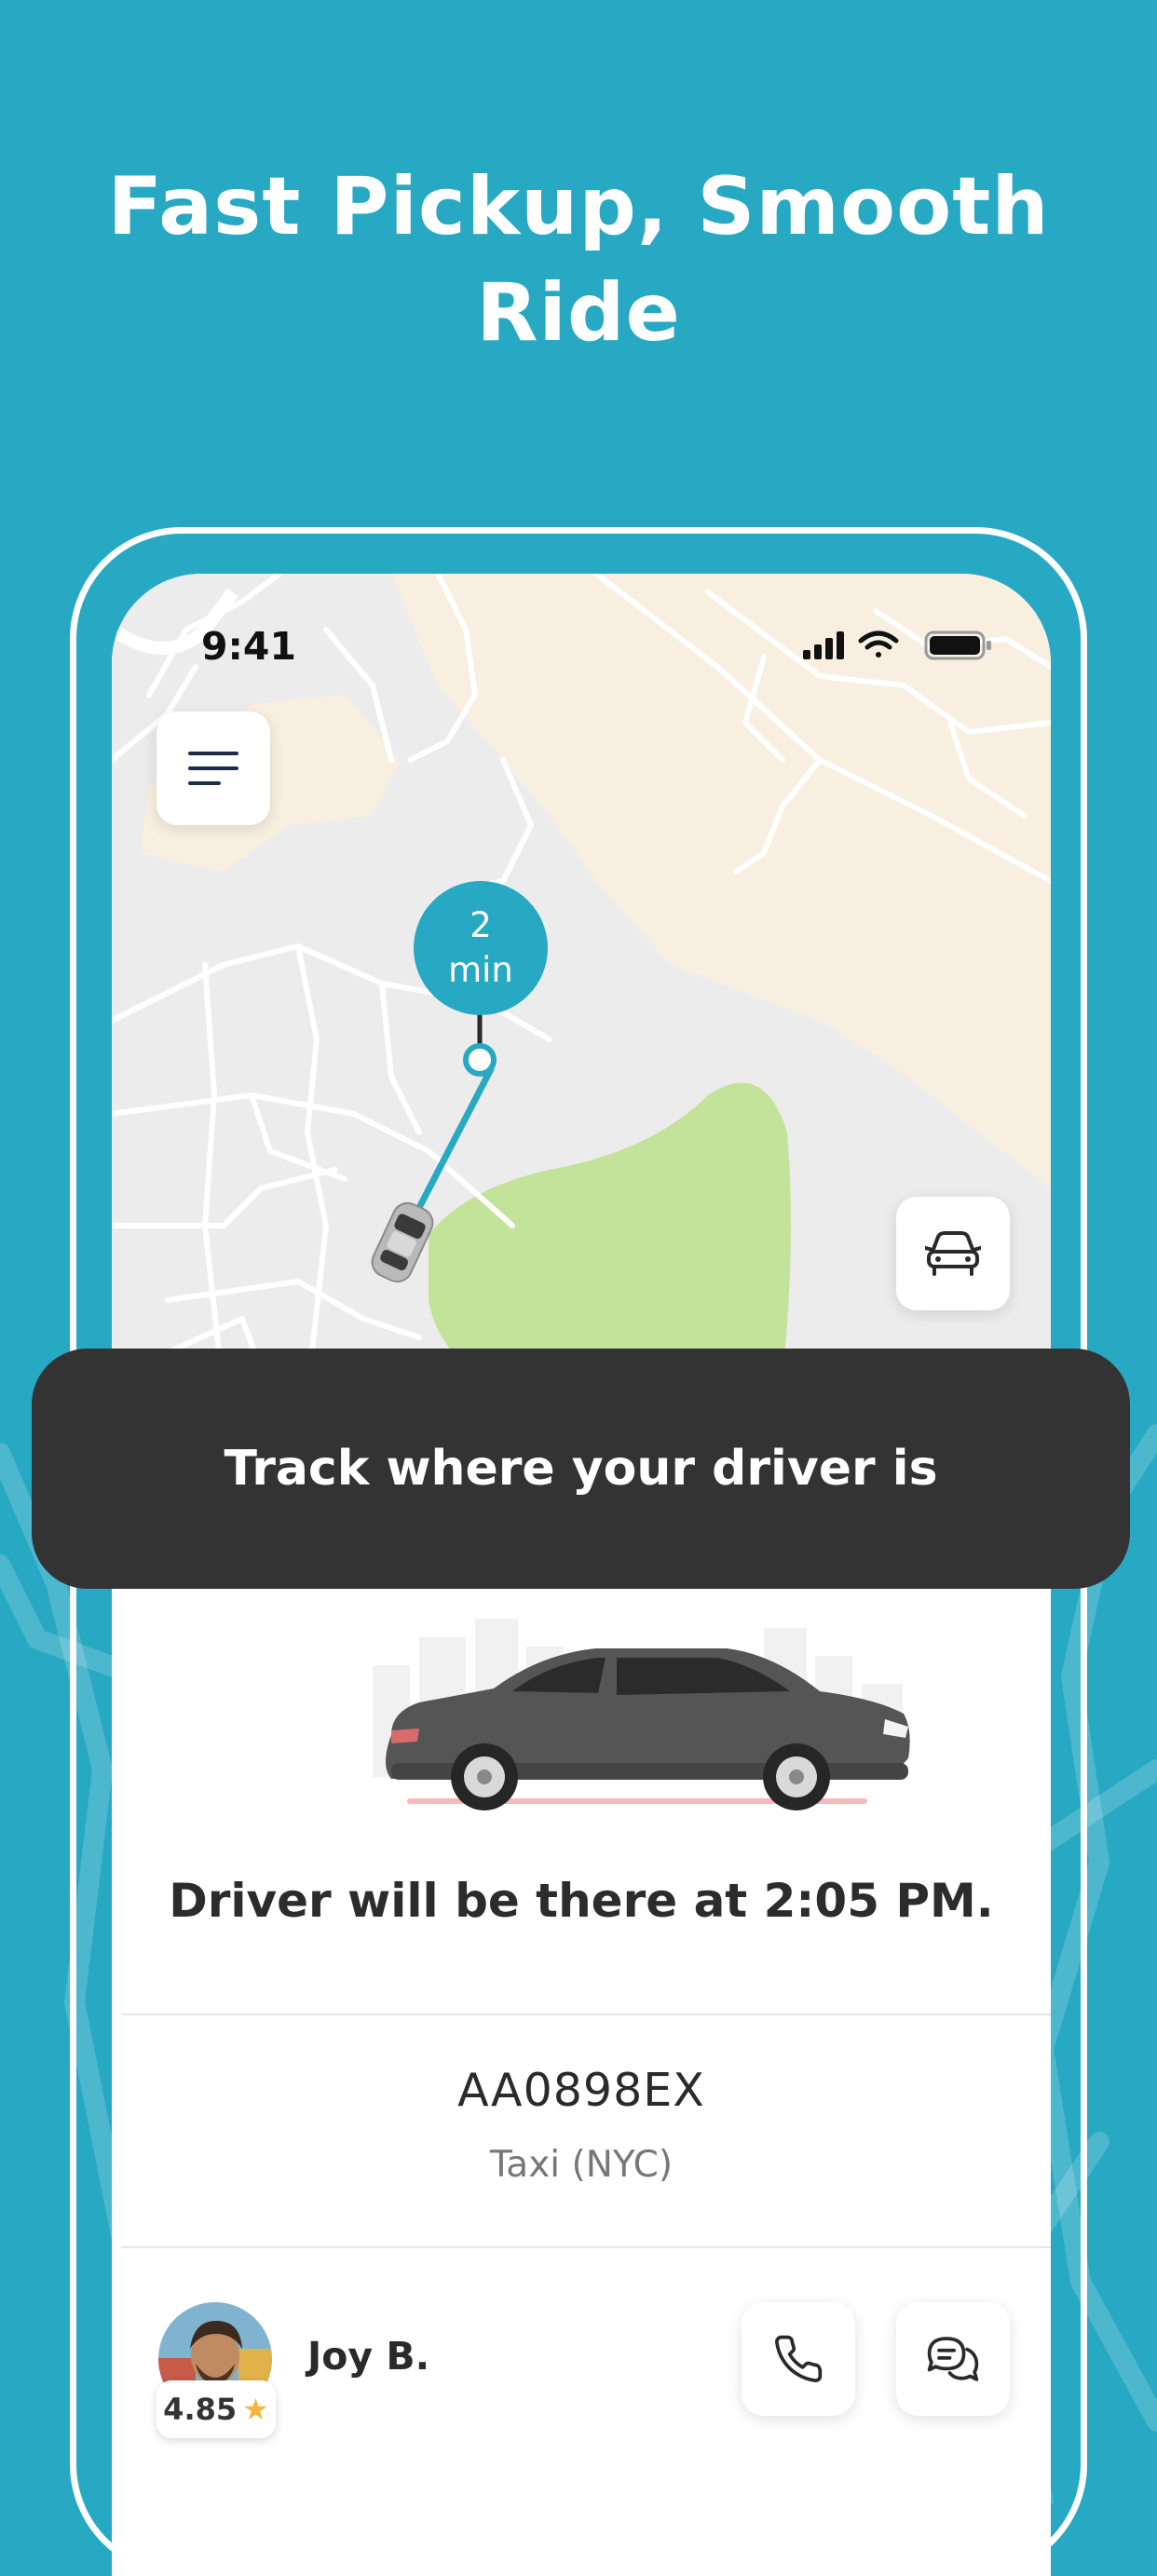 The width and height of the screenshot is (1157, 2576). Describe the element at coordinates (581, 2165) in the screenshot. I see `vehicle-type: Taxi (NYC)` at that location.